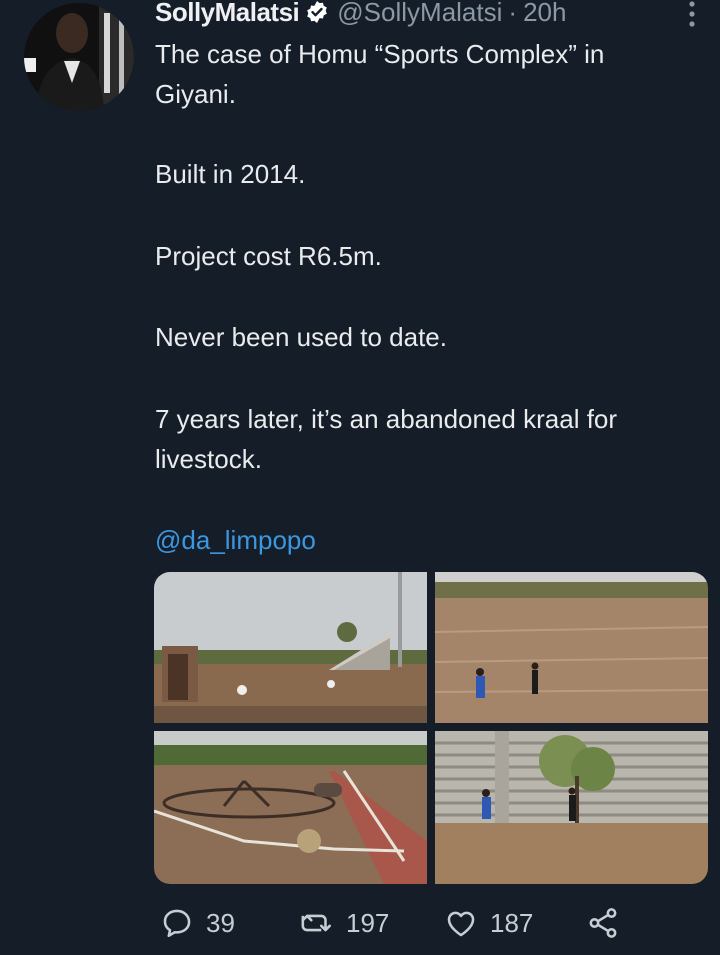  Describe the element at coordinates (301, 337) in the screenshot. I see `tweet-text-line: Never been used to date.` at that location.